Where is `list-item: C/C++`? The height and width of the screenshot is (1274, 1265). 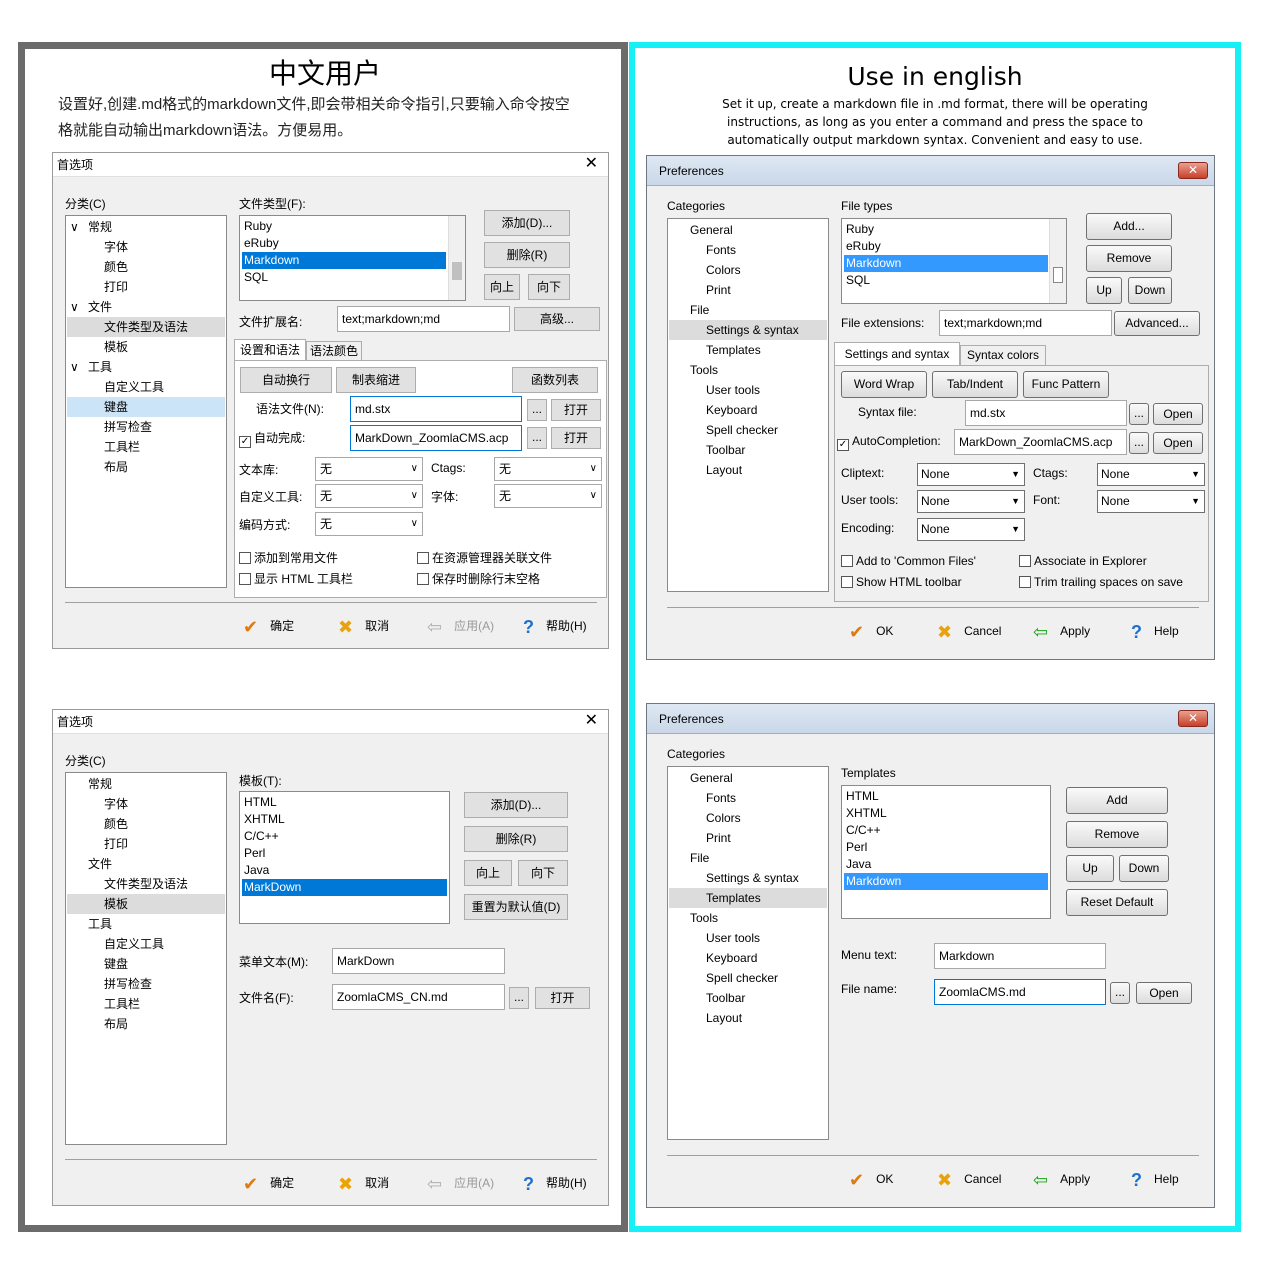
list-item: C/C++ is located at coordinates (344, 836).